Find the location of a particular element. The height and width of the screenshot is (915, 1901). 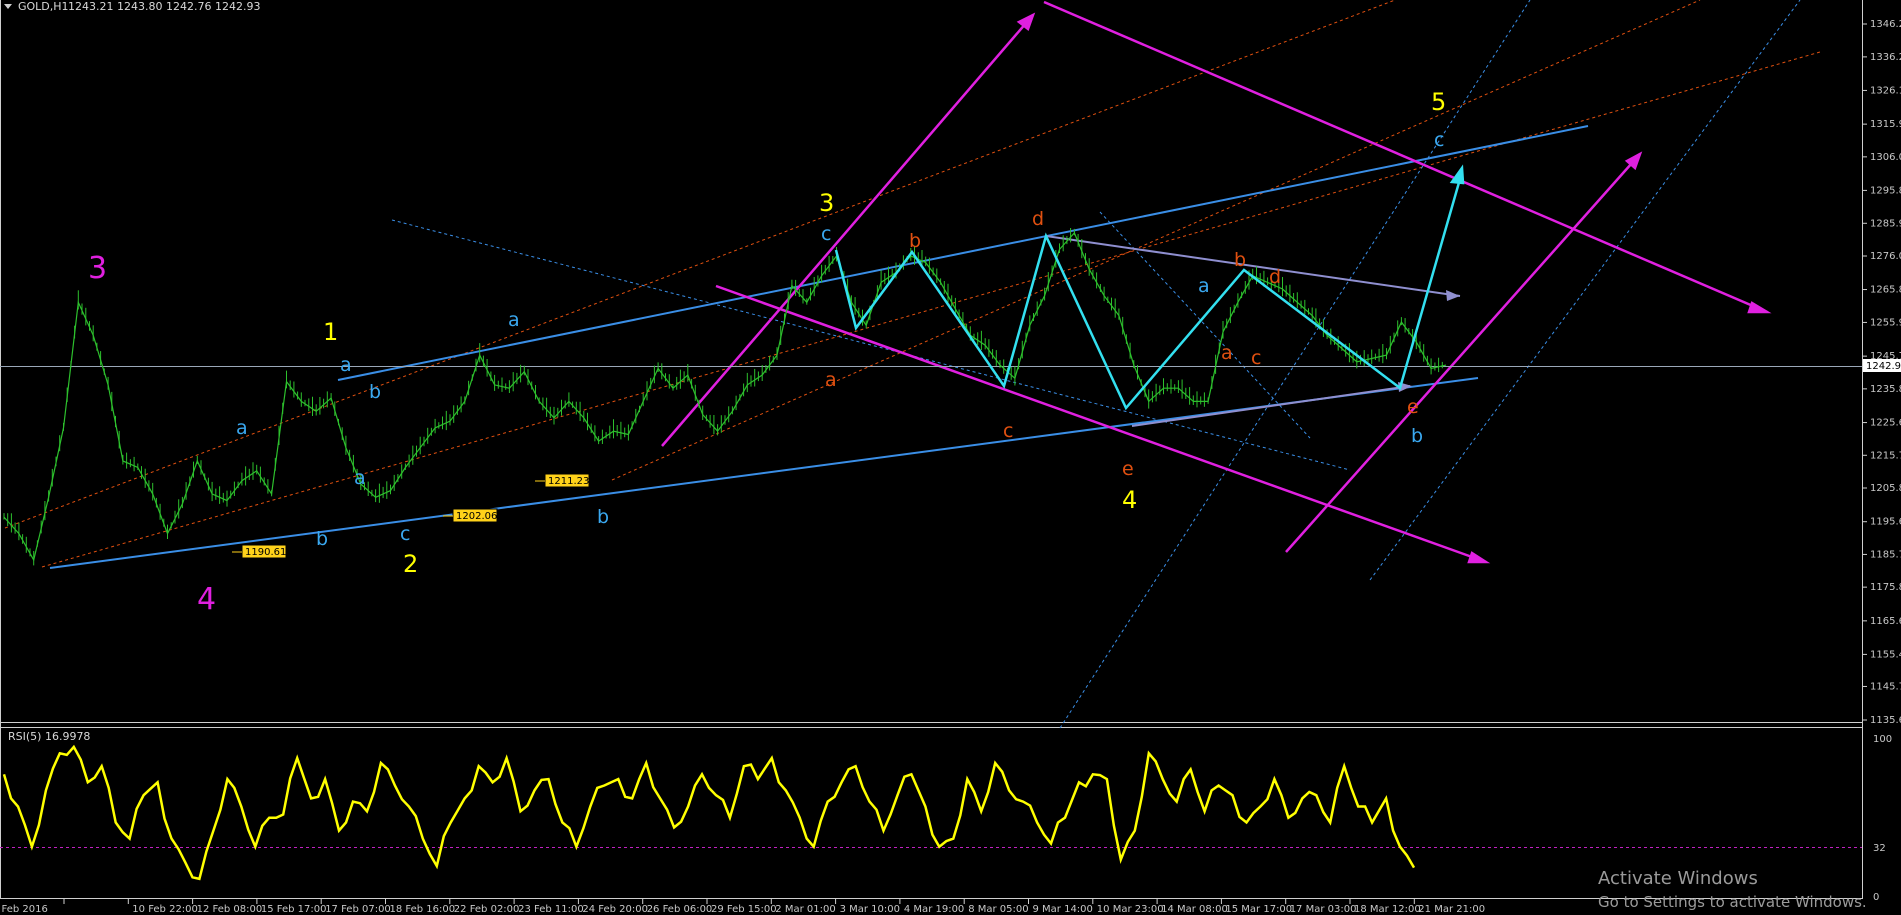

price-tick-label: 1265.85 is located at coordinates (1885, 290).